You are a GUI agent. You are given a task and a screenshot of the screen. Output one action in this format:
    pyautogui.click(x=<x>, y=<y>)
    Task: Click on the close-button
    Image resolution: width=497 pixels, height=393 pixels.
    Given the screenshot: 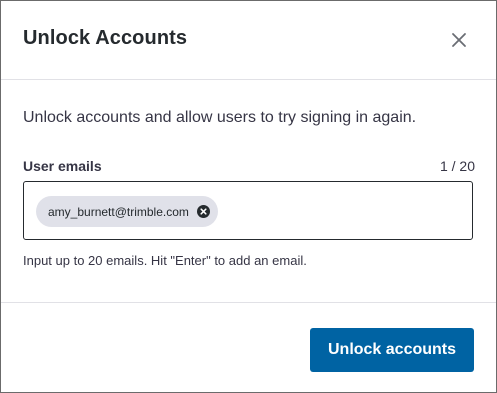 What is the action you would take?
    pyautogui.click(x=459, y=40)
    